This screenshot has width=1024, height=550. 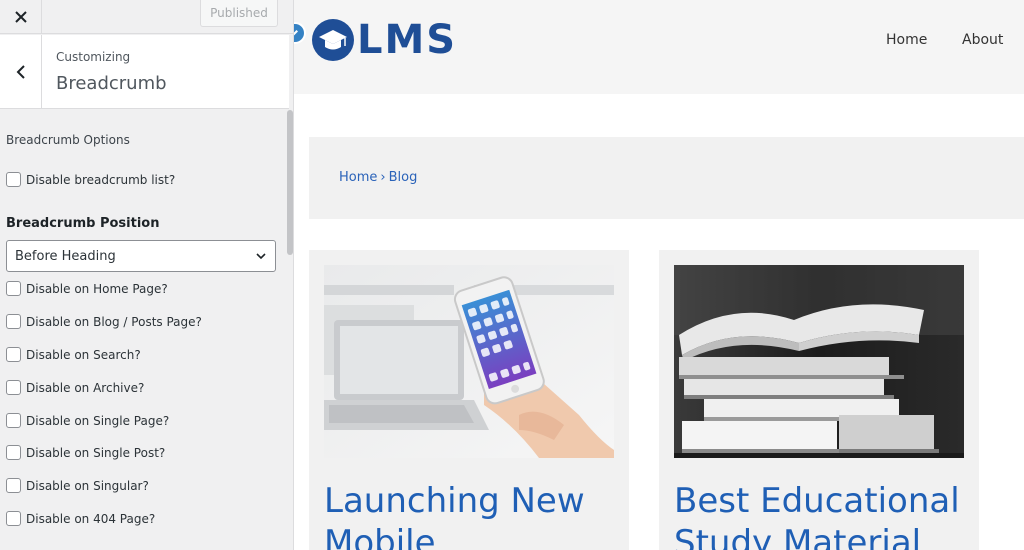 What do you see at coordinates (96, 452) in the screenshot?
I see `checkbox-label: Disable on Single Post?` at bounding box center [96, 452].